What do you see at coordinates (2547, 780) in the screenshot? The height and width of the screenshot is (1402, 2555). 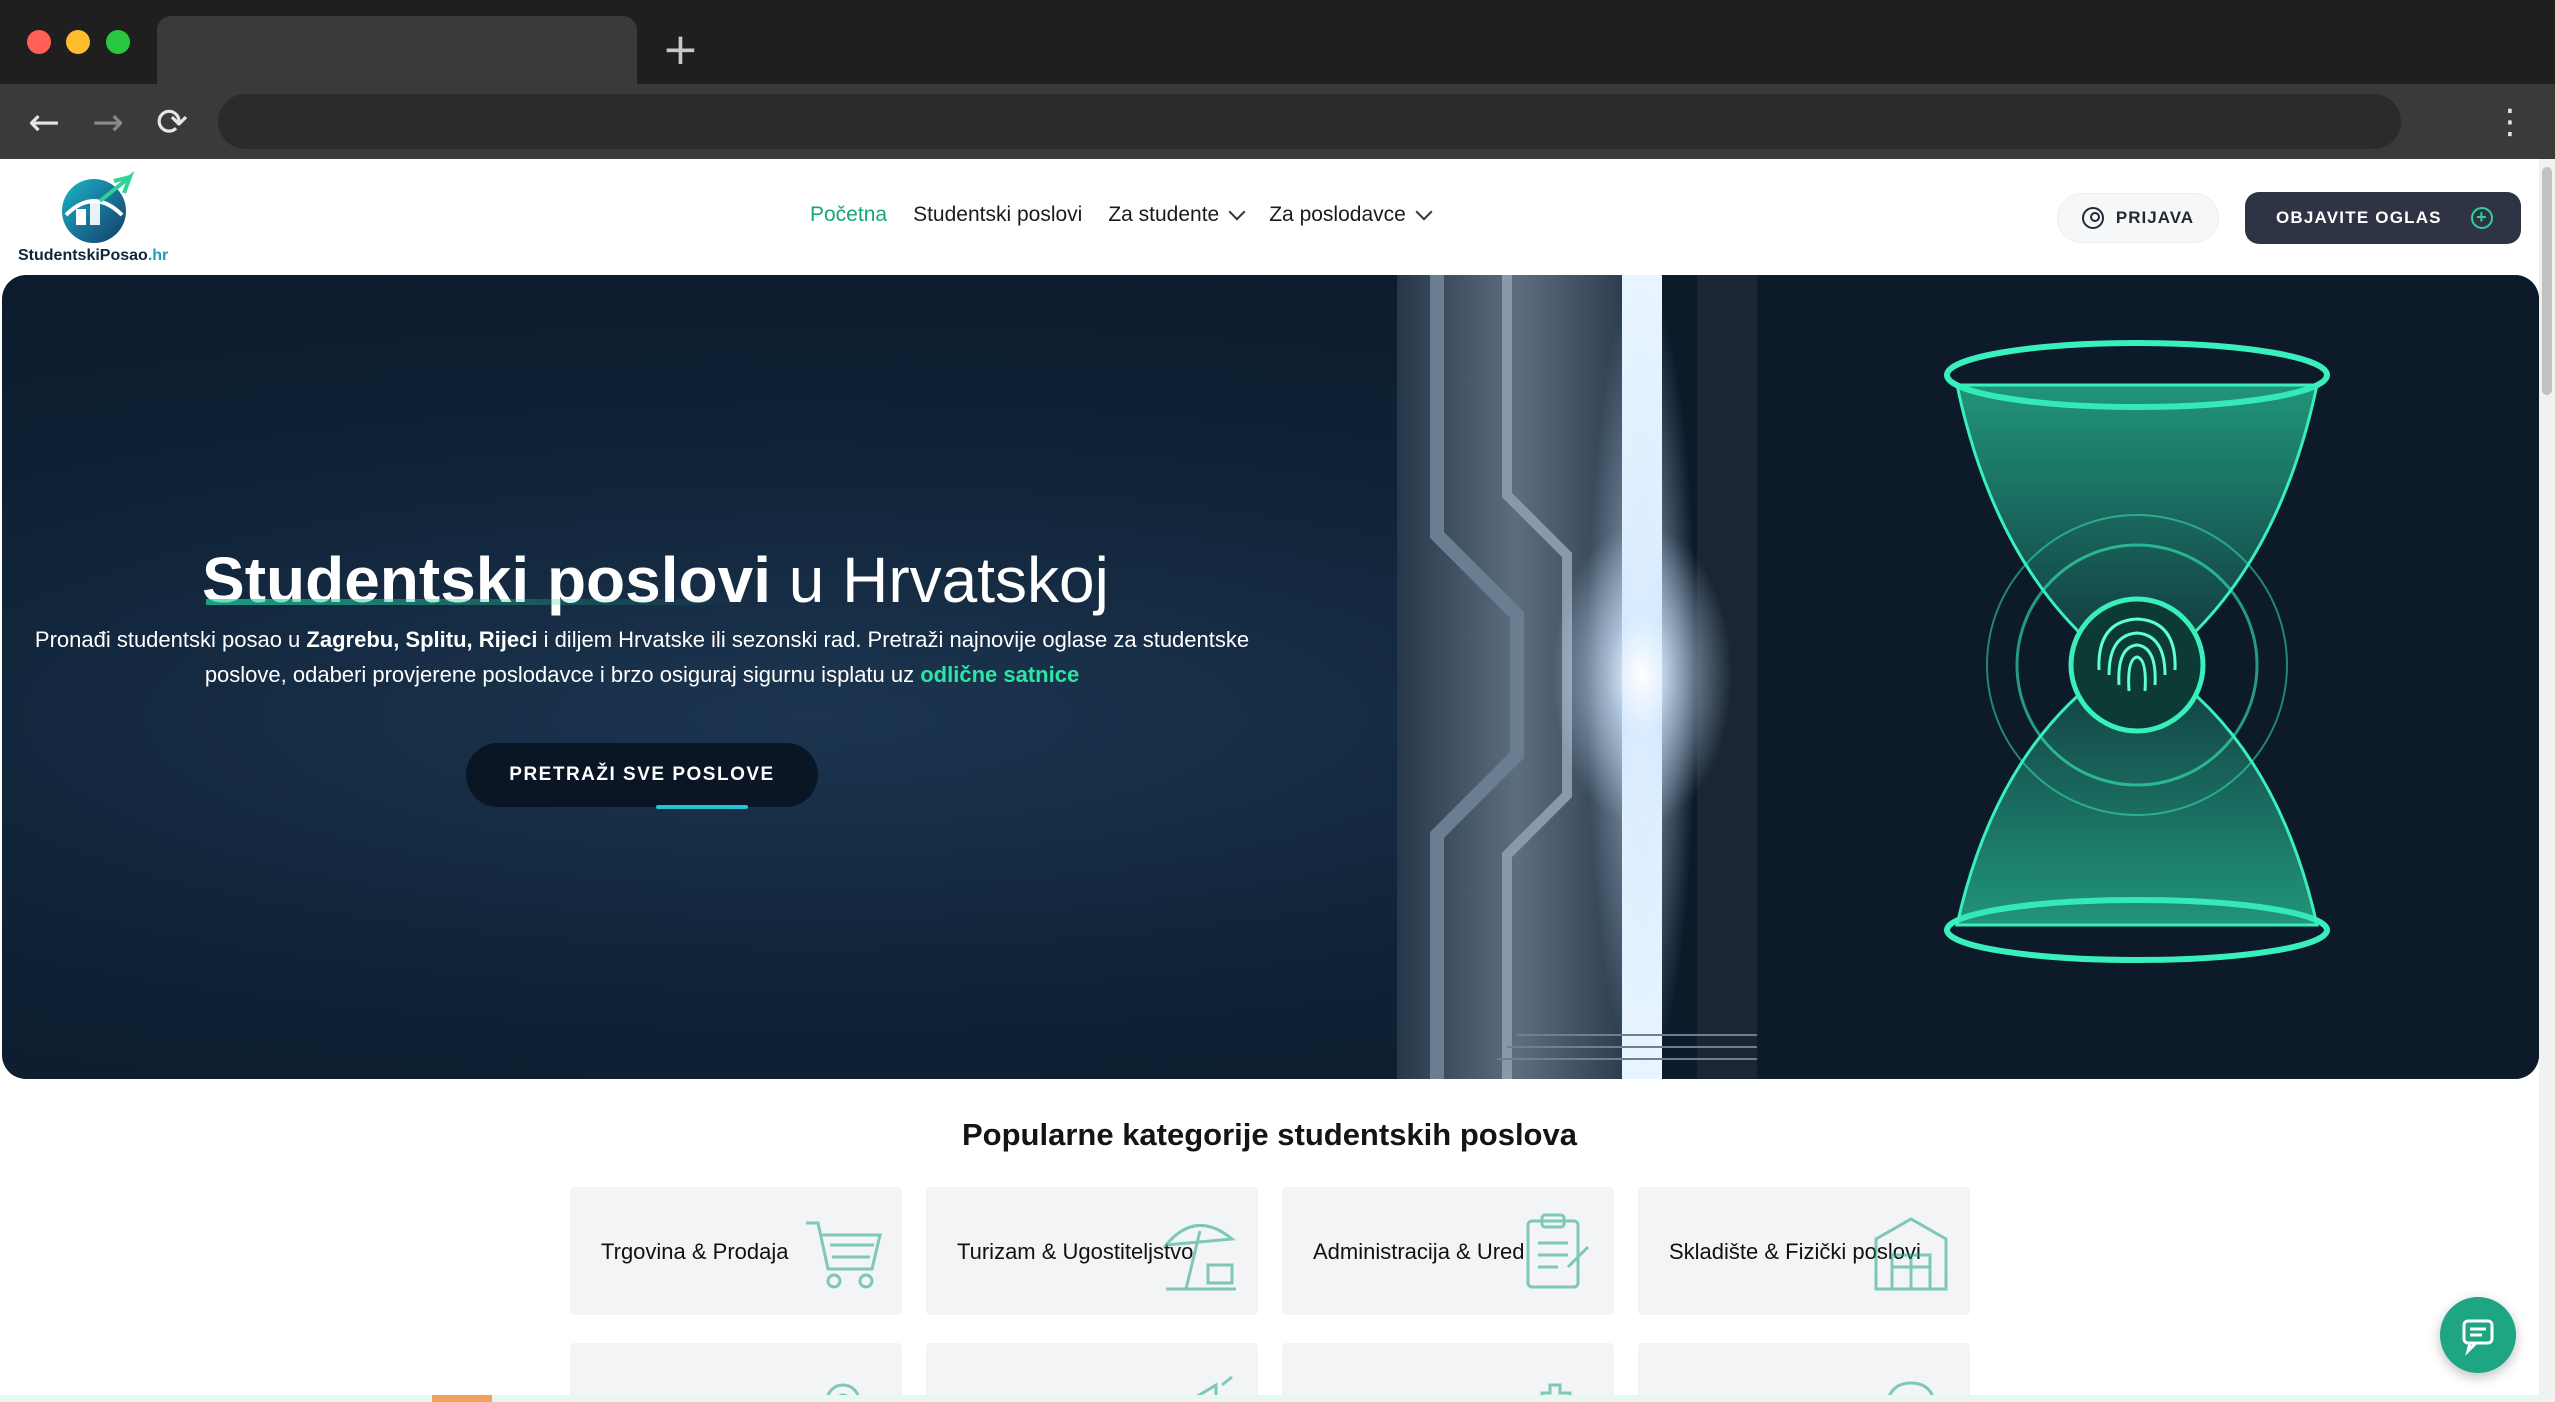 I see `page-scrollbar` at bounding box center [2547, 780].